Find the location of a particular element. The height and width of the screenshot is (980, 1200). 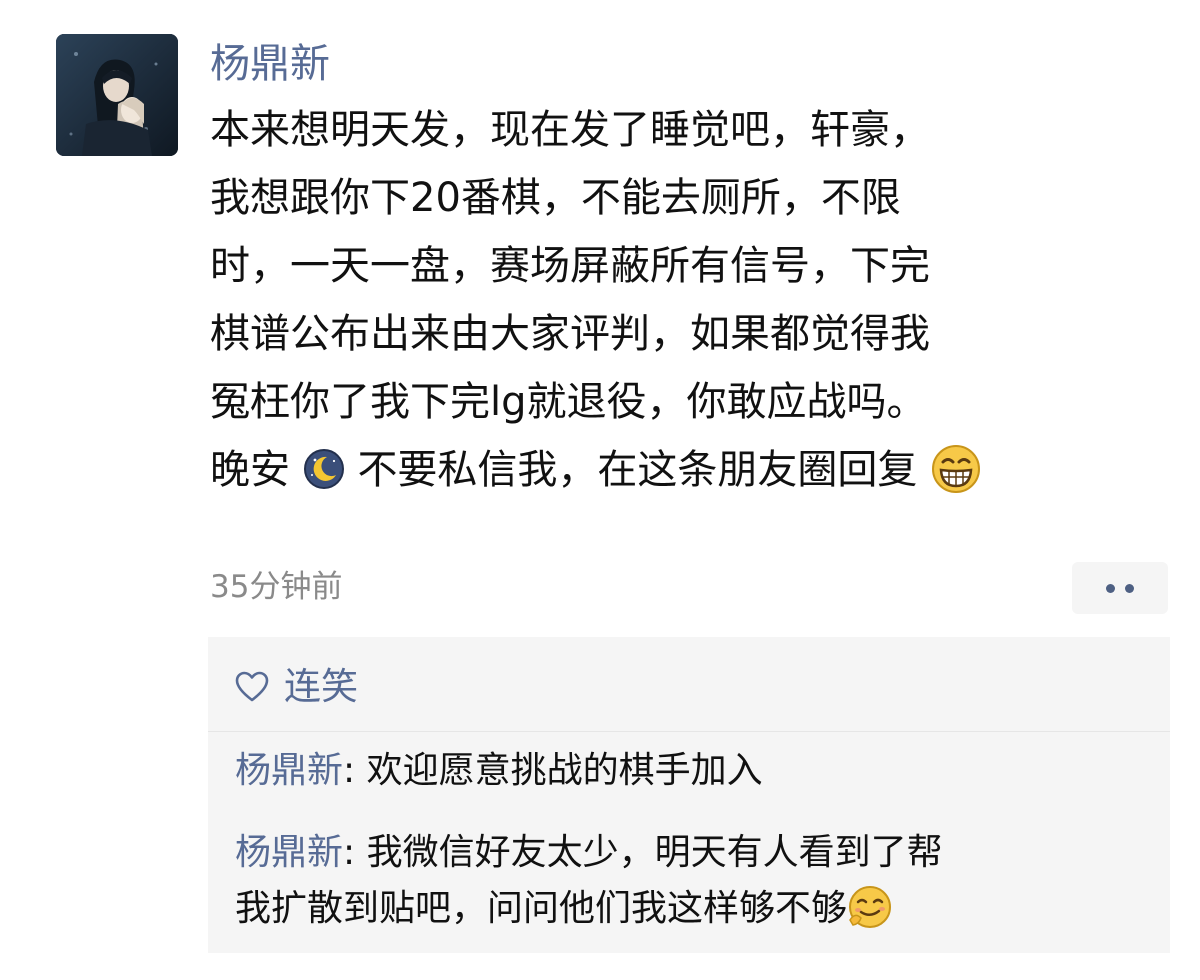

post-text-goodnight: 晚安 is located at coordinates (250, 470).